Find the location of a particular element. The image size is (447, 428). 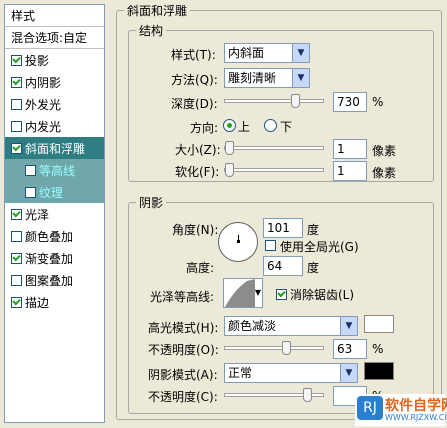

highlight-mode-value: 颜色减淡 is located at coordinates (252, 326).